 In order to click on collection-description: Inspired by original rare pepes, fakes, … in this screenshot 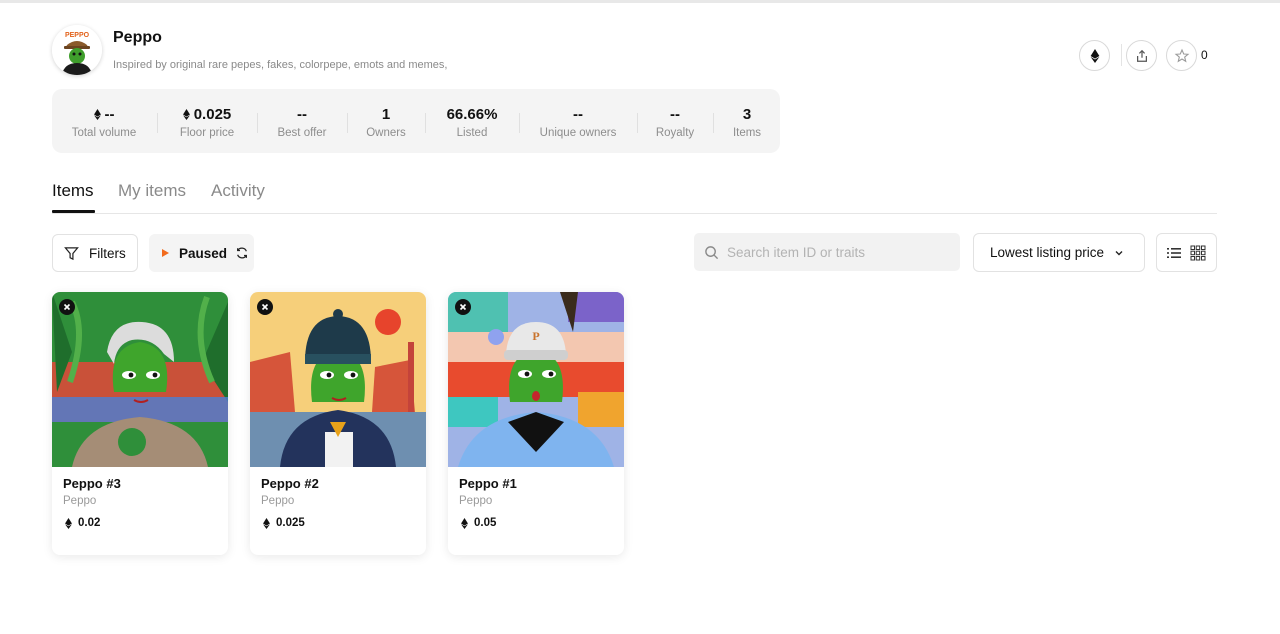, I will do `click(280, 65)`.